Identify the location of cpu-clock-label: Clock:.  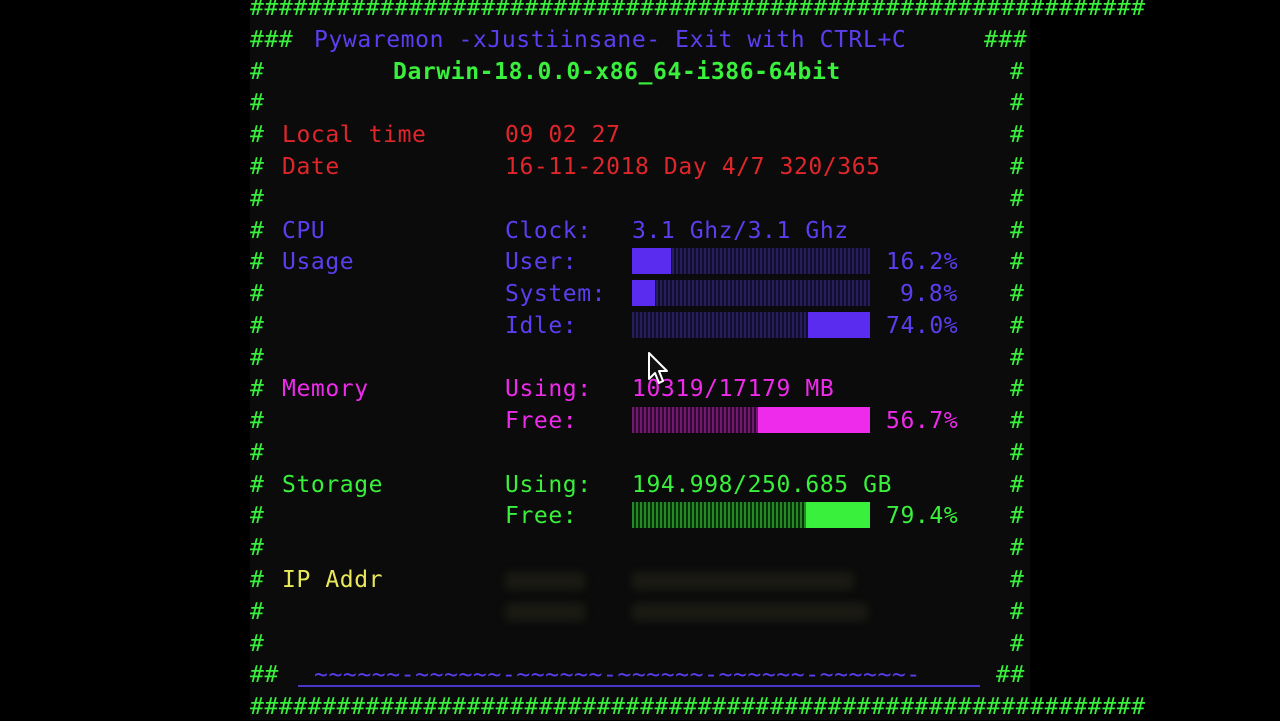
(548, 231).